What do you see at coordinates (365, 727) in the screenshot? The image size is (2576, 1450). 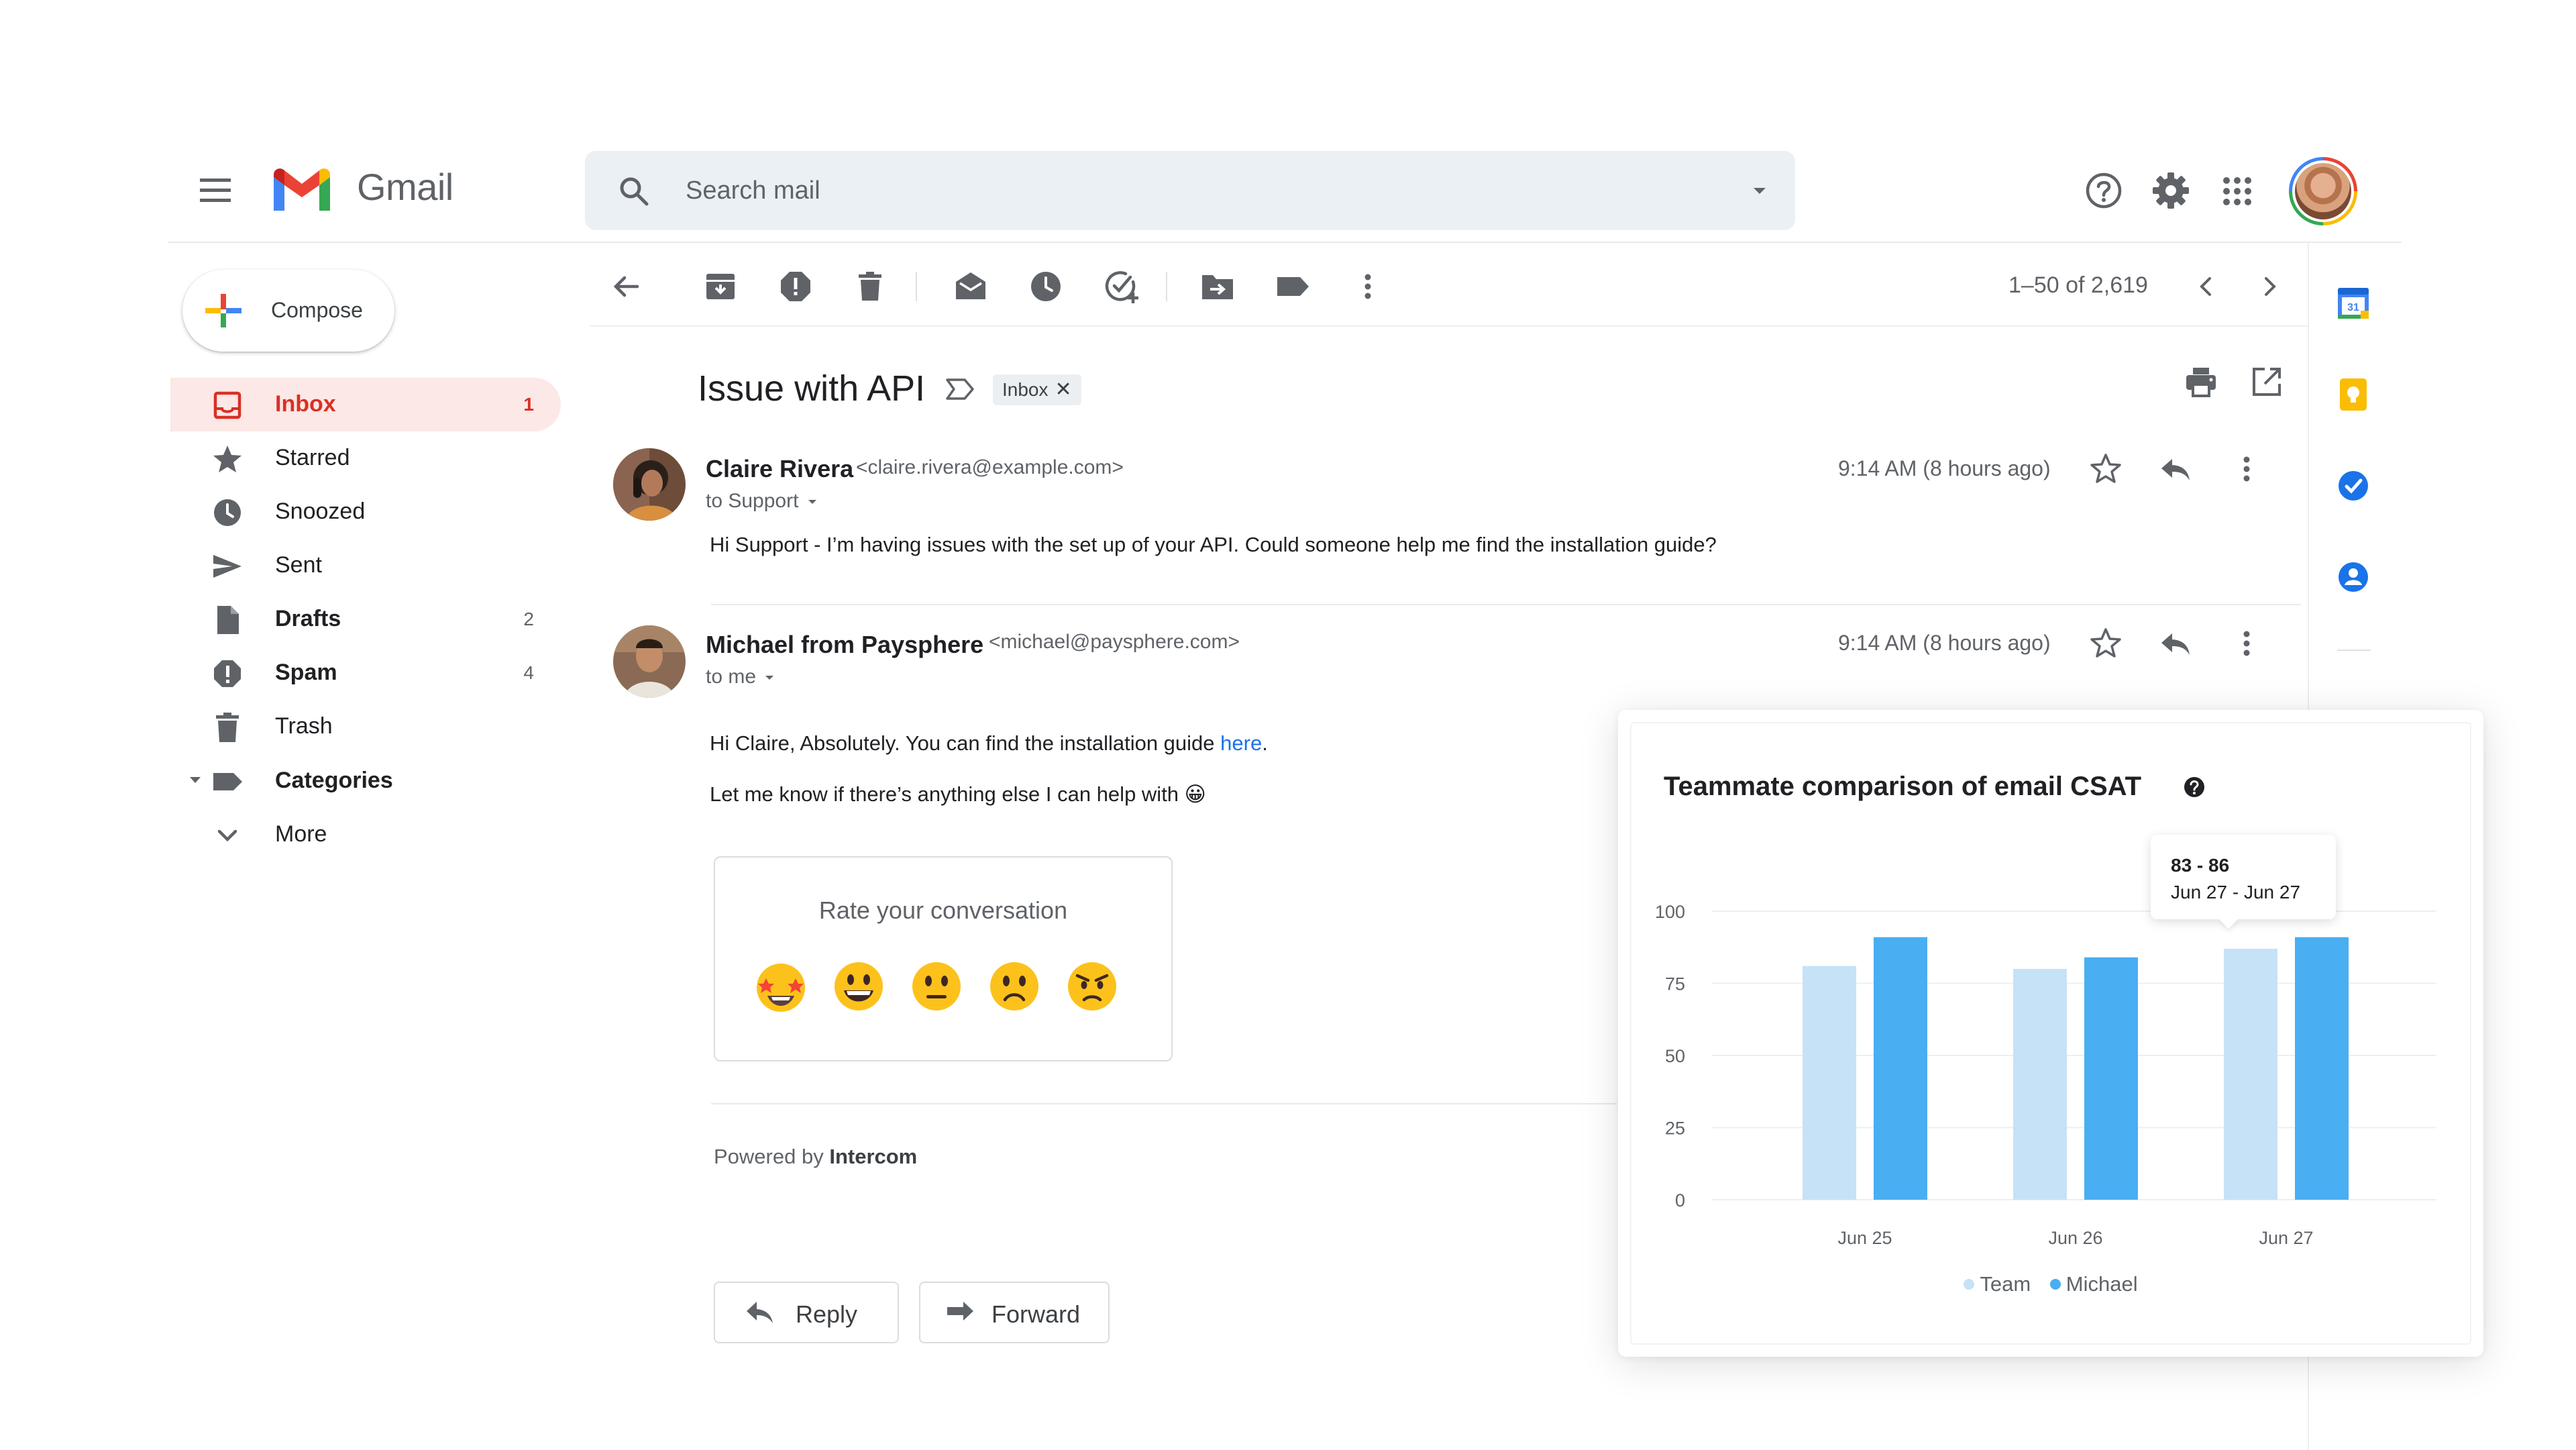 I see `sidebar-item-trash: Trash` at bounding box center [365, 727].